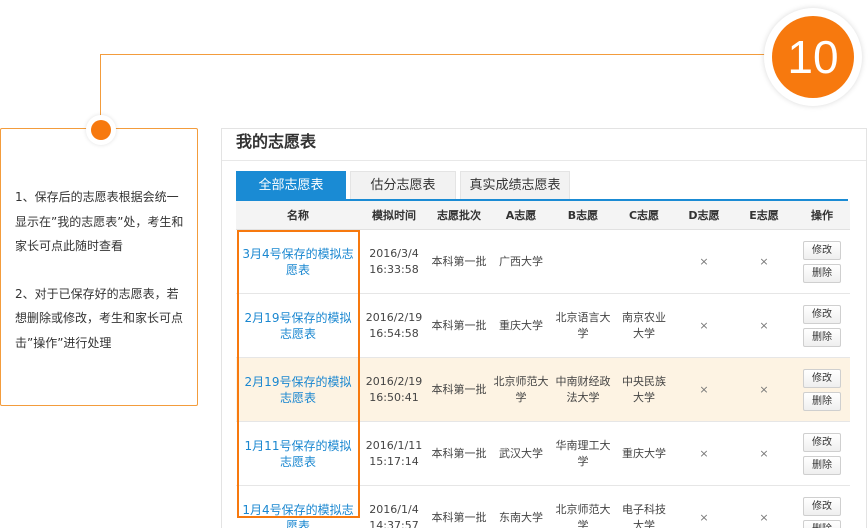 Image resolution: width=868 pixels, height=528 pixels. I want to click on choice-b: 北京师范大学, so click(583, 506).